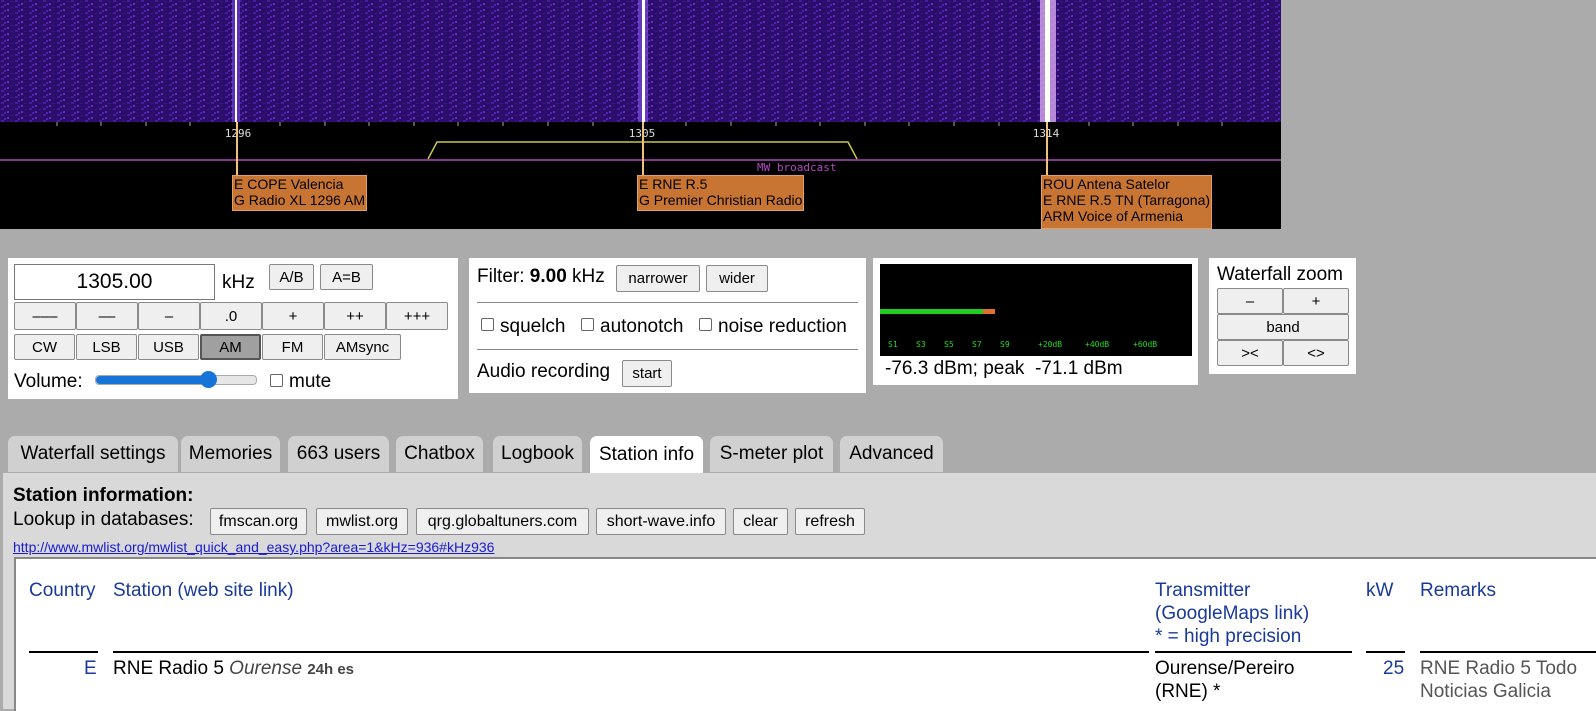  What do you see at coordinates (103, 519) in the screenshot?
I see `lookup-label: Lookup in databases:` at bounding box center [103, 519].